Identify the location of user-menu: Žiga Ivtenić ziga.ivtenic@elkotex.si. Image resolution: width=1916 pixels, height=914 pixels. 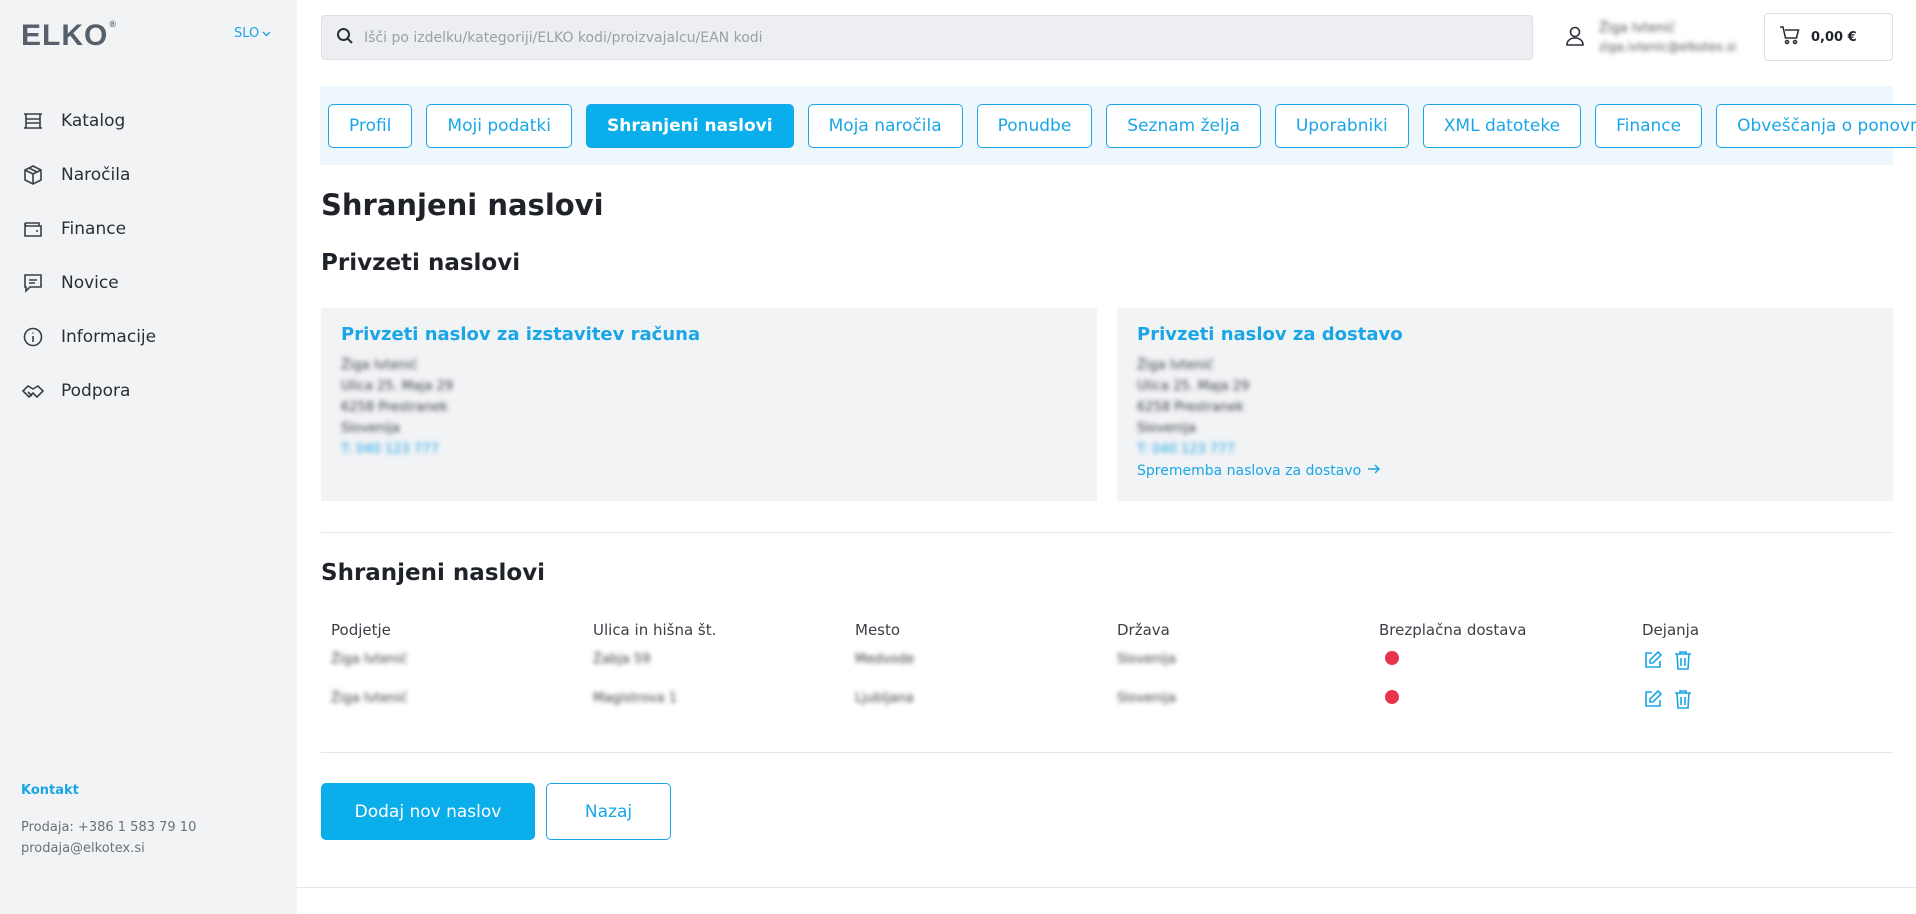
(1650, 38).